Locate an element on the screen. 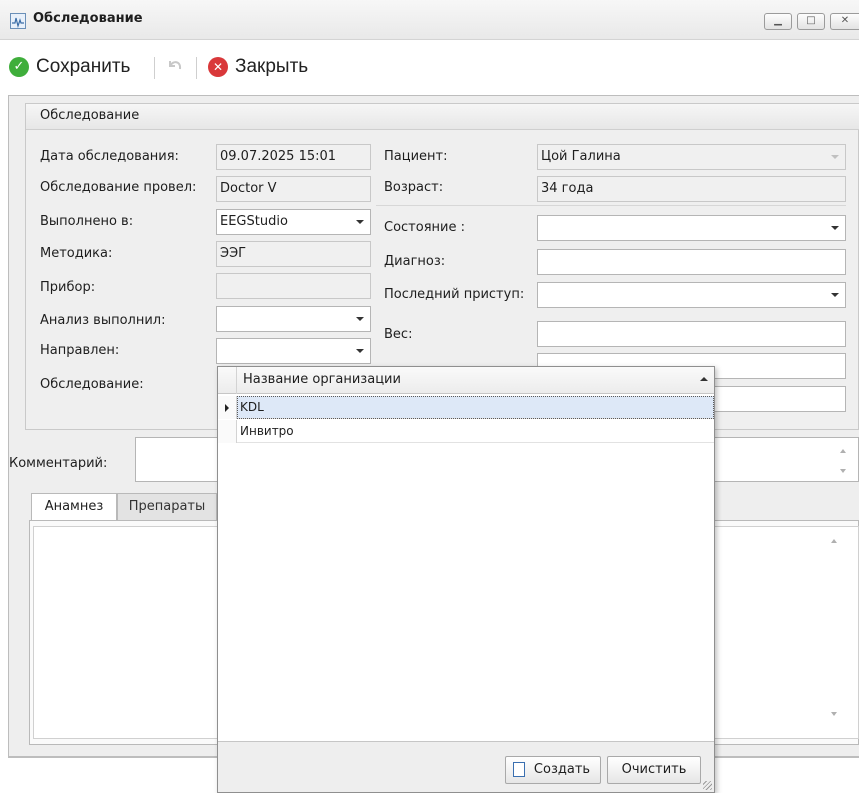 The height and width of the screenshot is (793, 859). analysis-select is located at coordinates (293, 319).